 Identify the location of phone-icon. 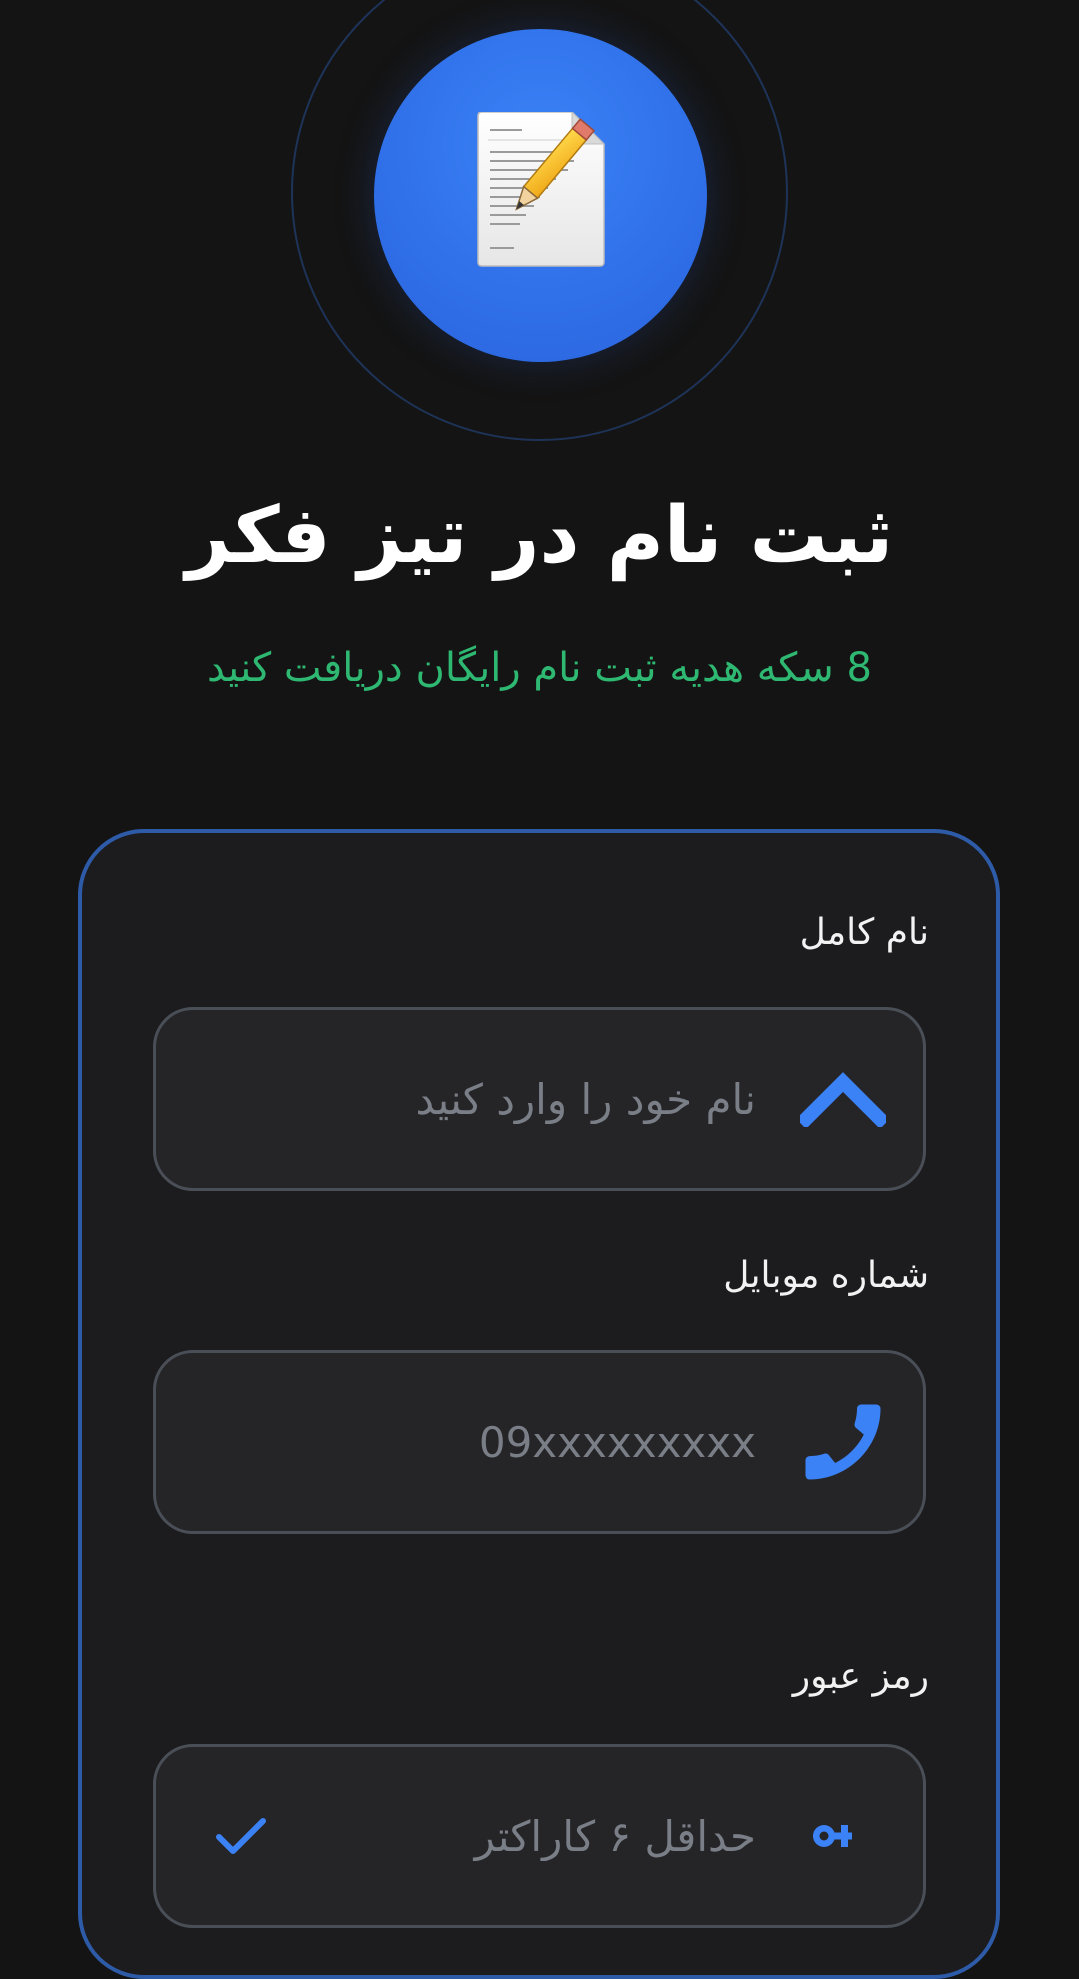
(843, 1442).